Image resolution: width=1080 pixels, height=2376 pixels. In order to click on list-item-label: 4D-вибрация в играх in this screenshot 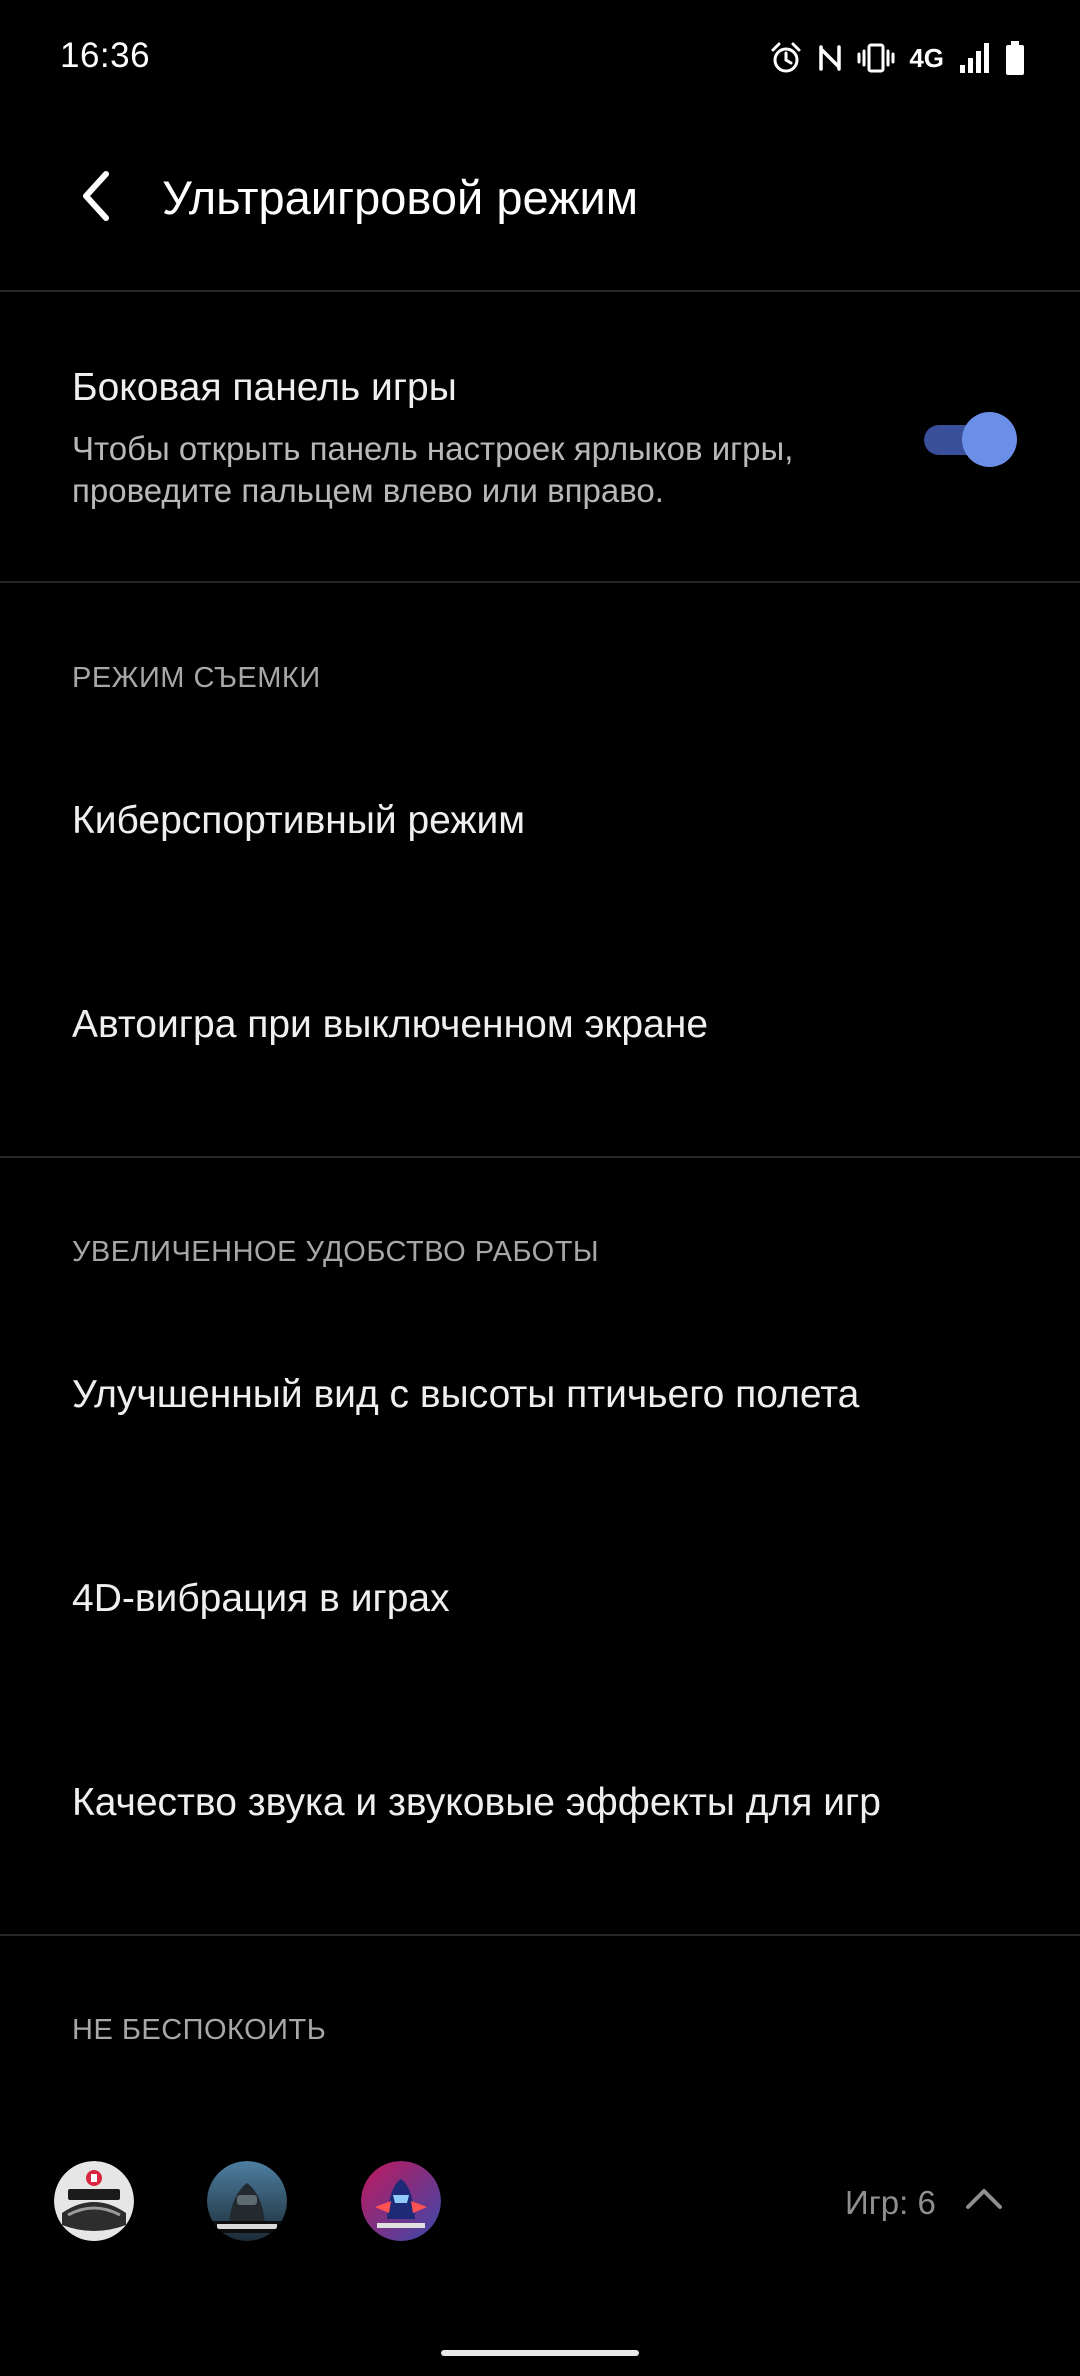, I will do `click(261, 1598)`.